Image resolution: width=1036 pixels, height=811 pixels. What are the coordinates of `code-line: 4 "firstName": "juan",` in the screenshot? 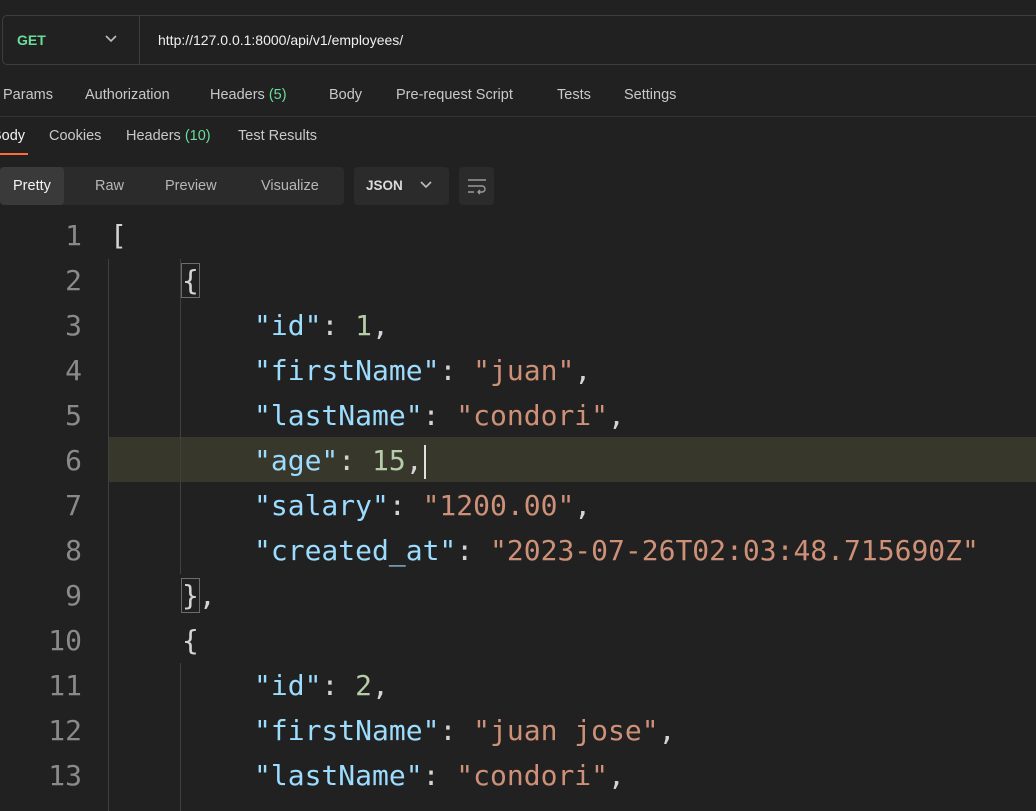 It's located at (518, 370).